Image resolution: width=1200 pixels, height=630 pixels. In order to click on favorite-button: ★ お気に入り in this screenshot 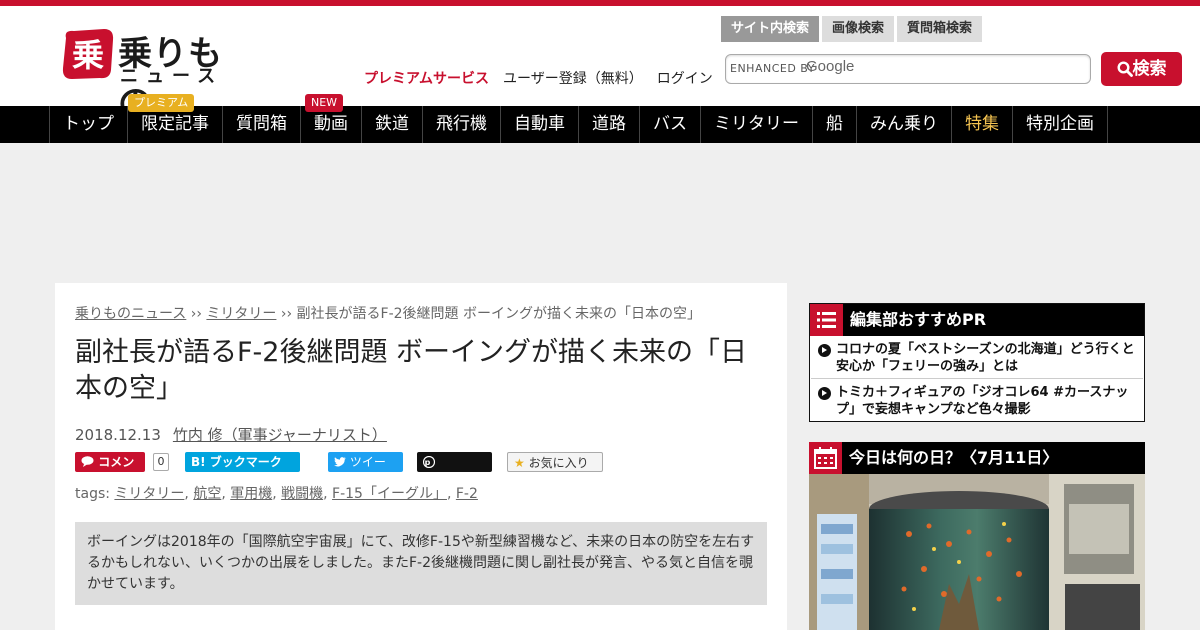, I will do `click(555, 462)`.